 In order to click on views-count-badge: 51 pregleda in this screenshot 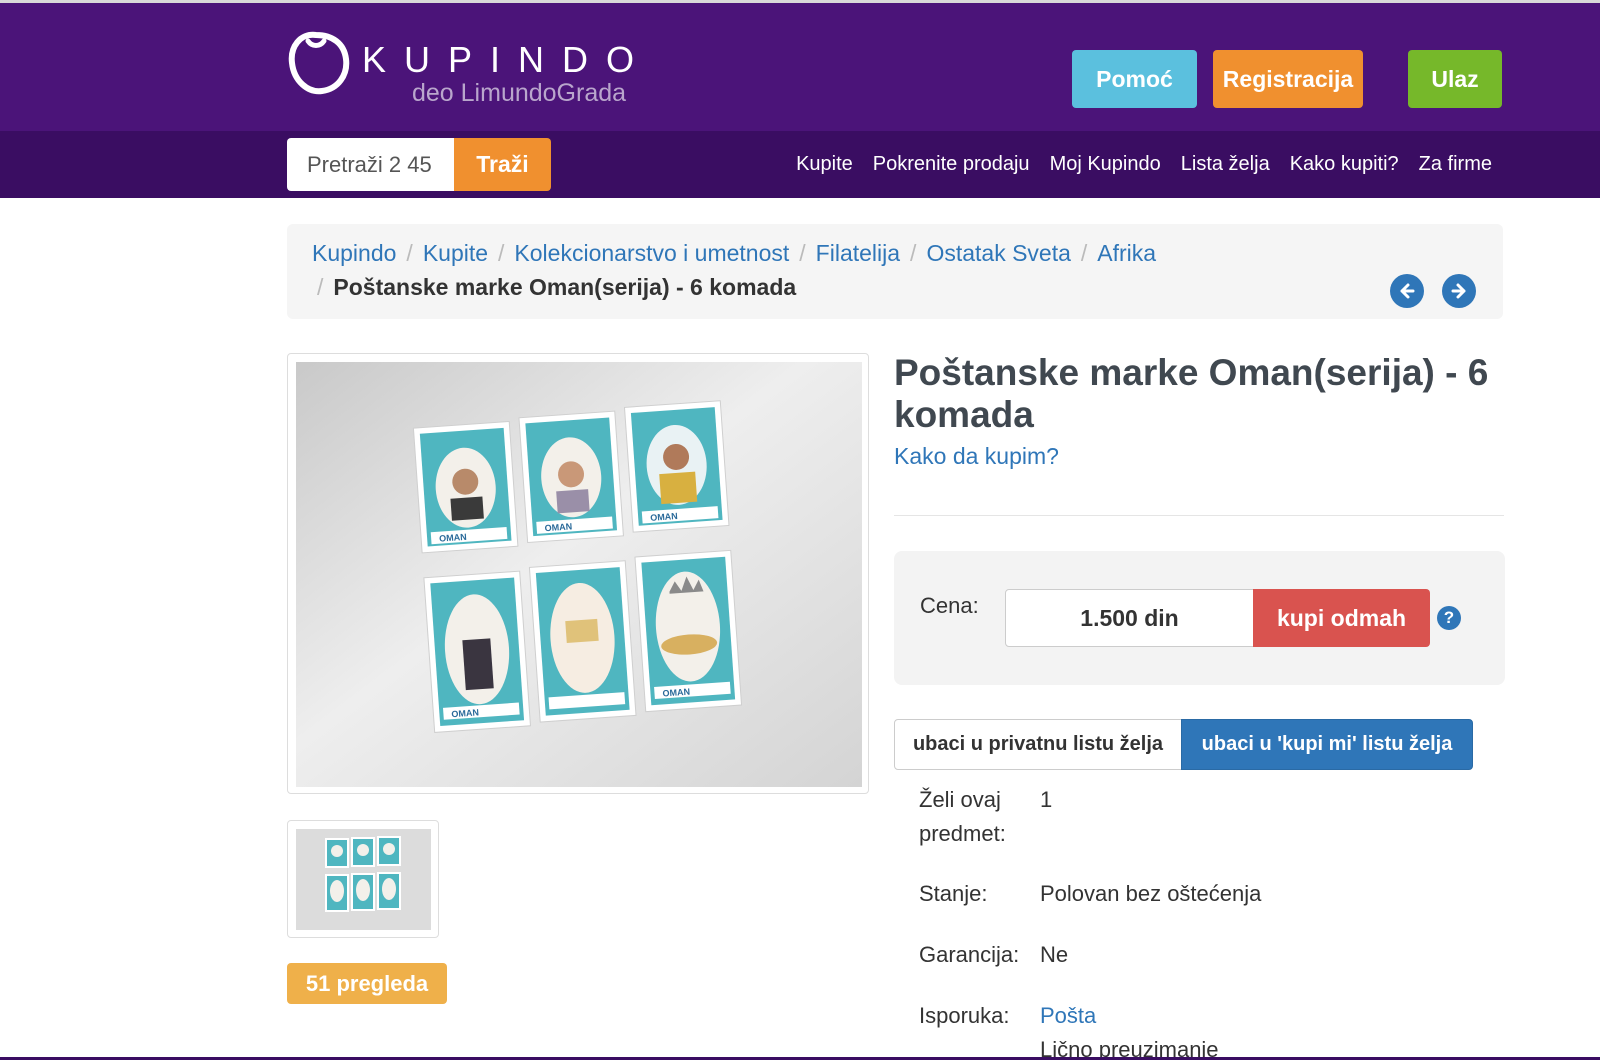, I will do `click(367, 983)`.